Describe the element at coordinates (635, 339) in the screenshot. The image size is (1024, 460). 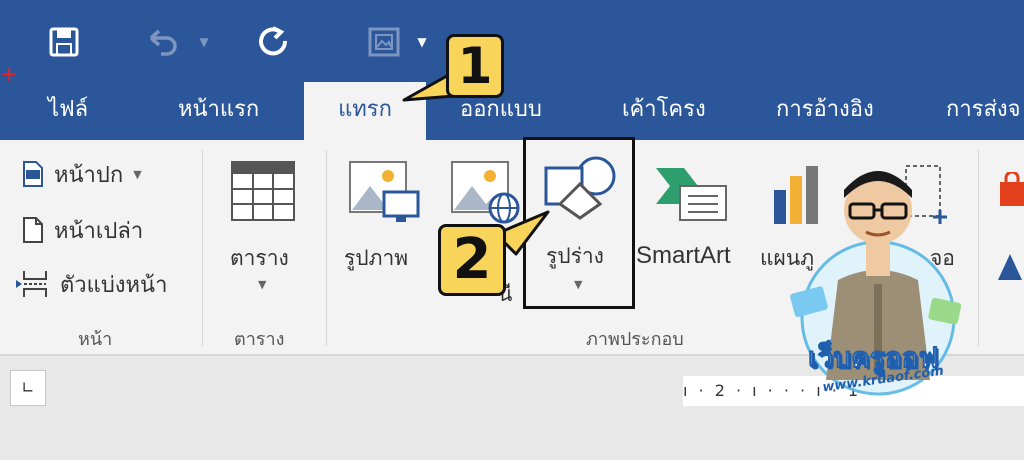
I see `illustrations-group-label: ภาพประกอบ` at that location.